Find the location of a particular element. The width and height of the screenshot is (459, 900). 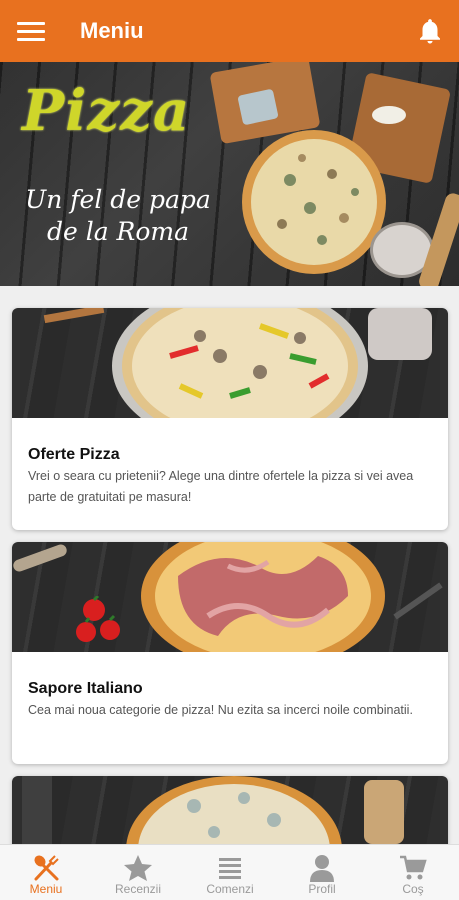

nav-label: Recenzii is located at coordinates (138, 889).